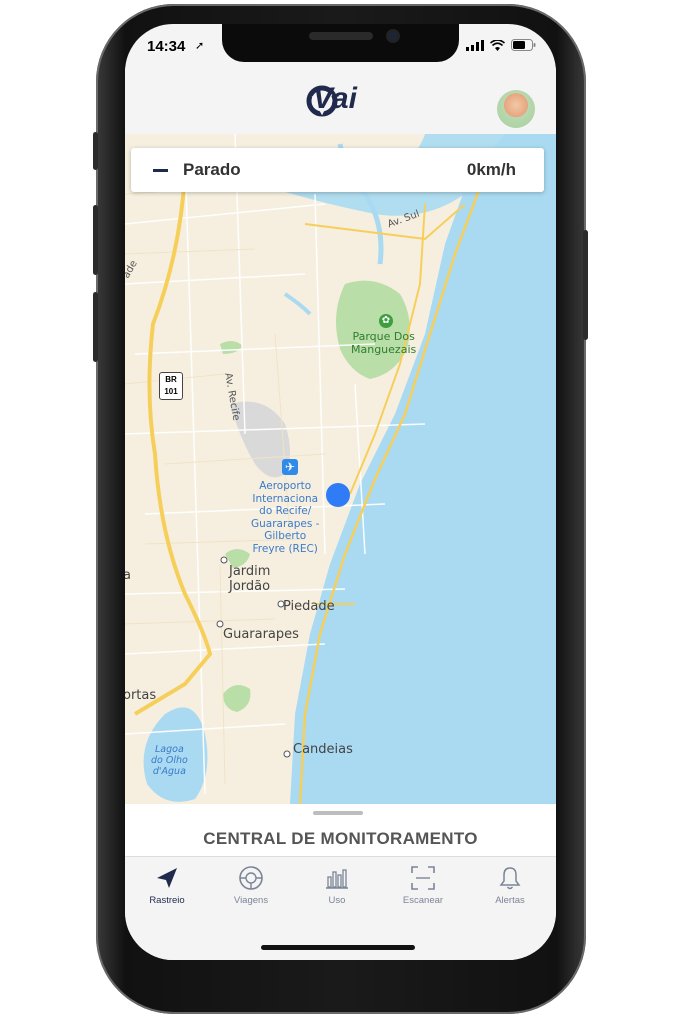  What do you see at coordinates (516, 109) in the screenshot?
I see `user-avatar` at bounding box center [516, 109].